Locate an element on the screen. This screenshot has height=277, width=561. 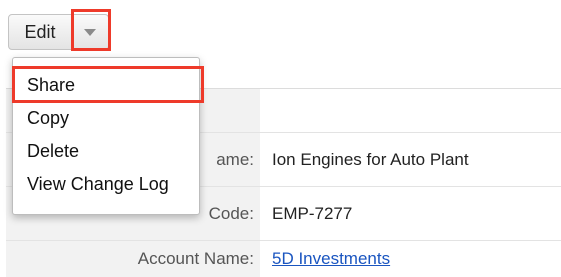
name-value: Ion Engines for Auto Plant is located at coordinates (370, 159).